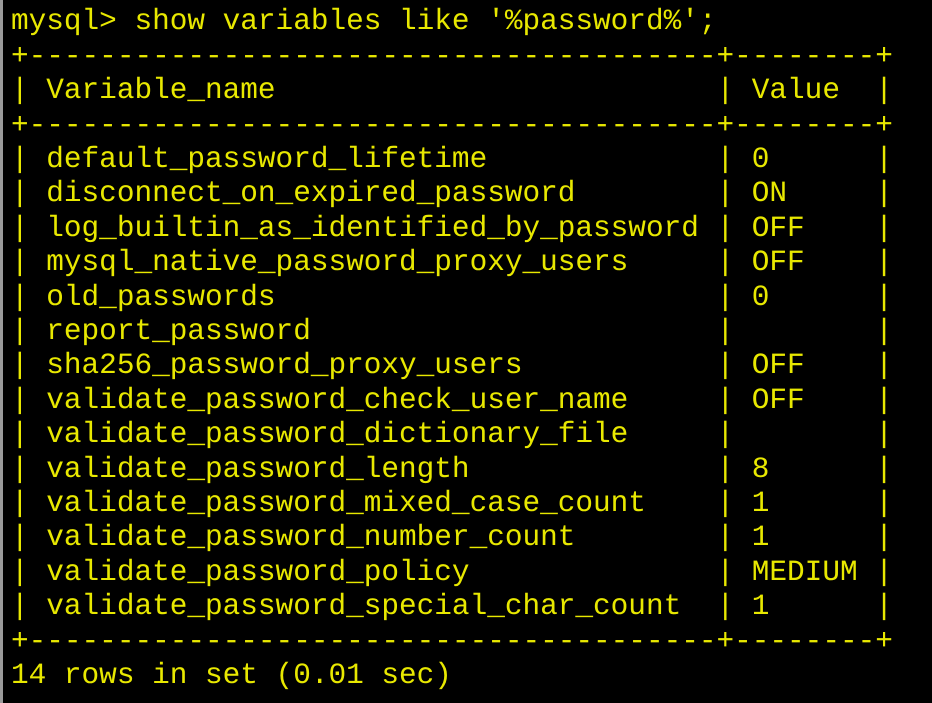  Describe the element at coordinates (452, 435) in the screenshot. I see `table-row: | validate_password_dictionary_file | |` at that location.